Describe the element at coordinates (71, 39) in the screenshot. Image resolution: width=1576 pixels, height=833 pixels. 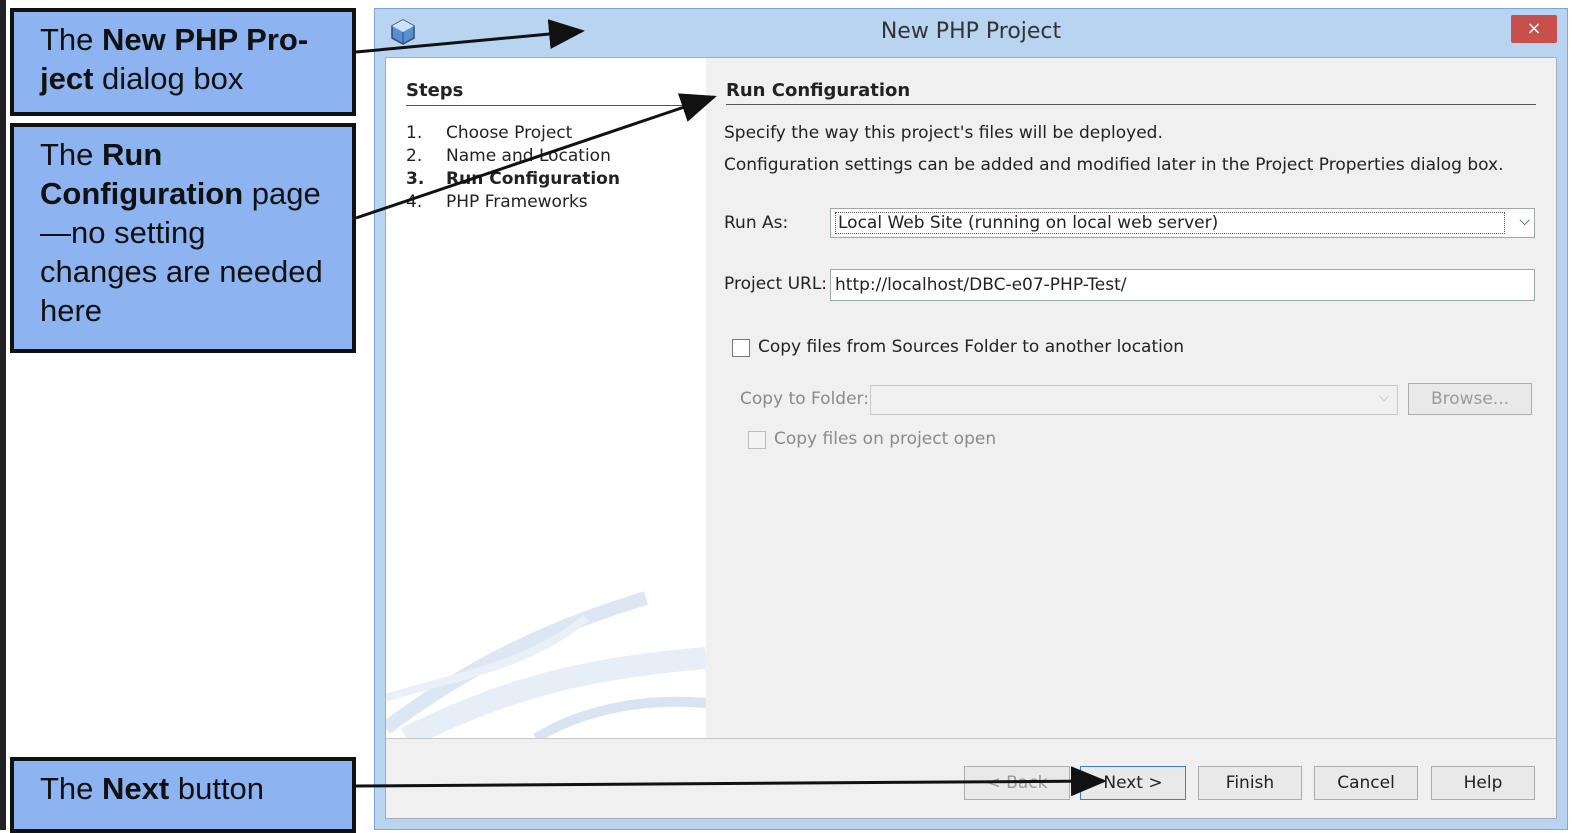
I see `callout-dialog-prefix: The` at that location.